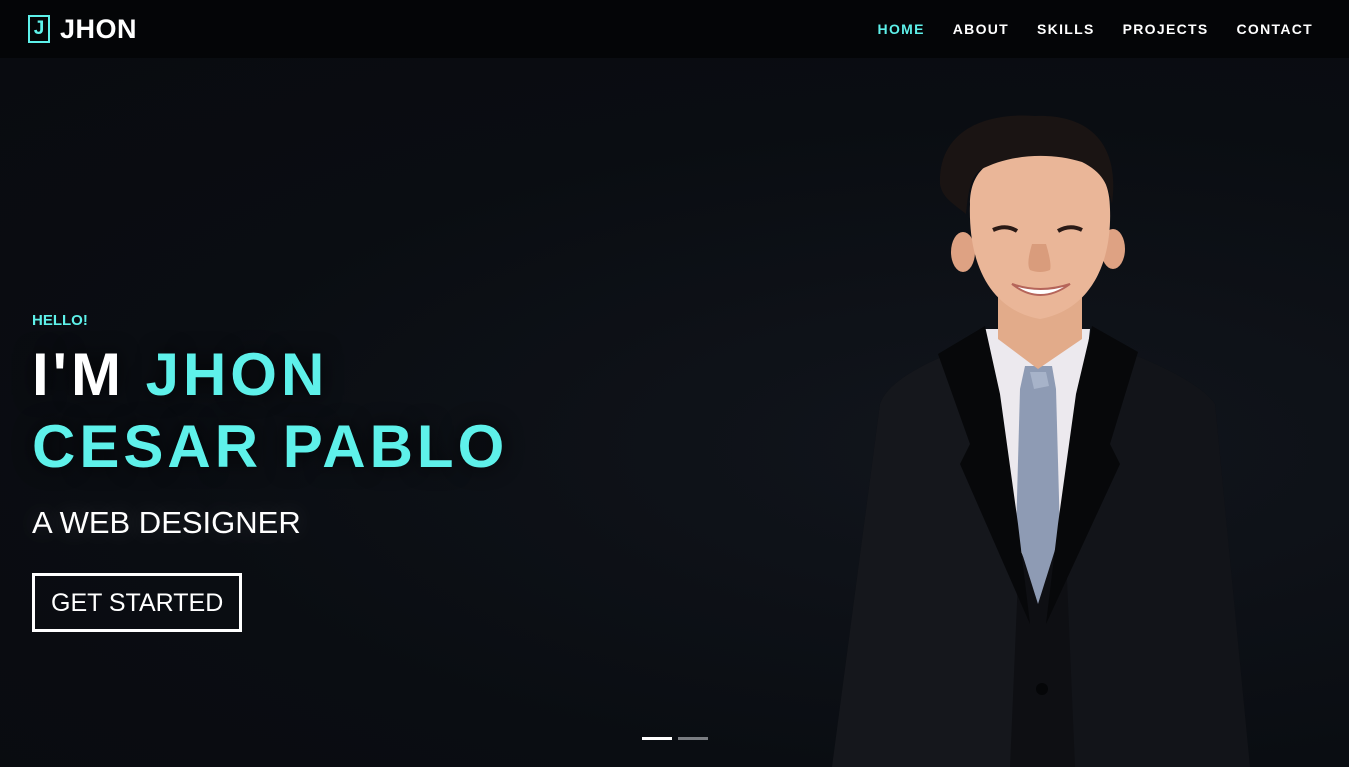  What do you see at coordinates (237, 374) in the screenshot?
I see `headline-name-first: JHON` at bounding box center [237, 374].